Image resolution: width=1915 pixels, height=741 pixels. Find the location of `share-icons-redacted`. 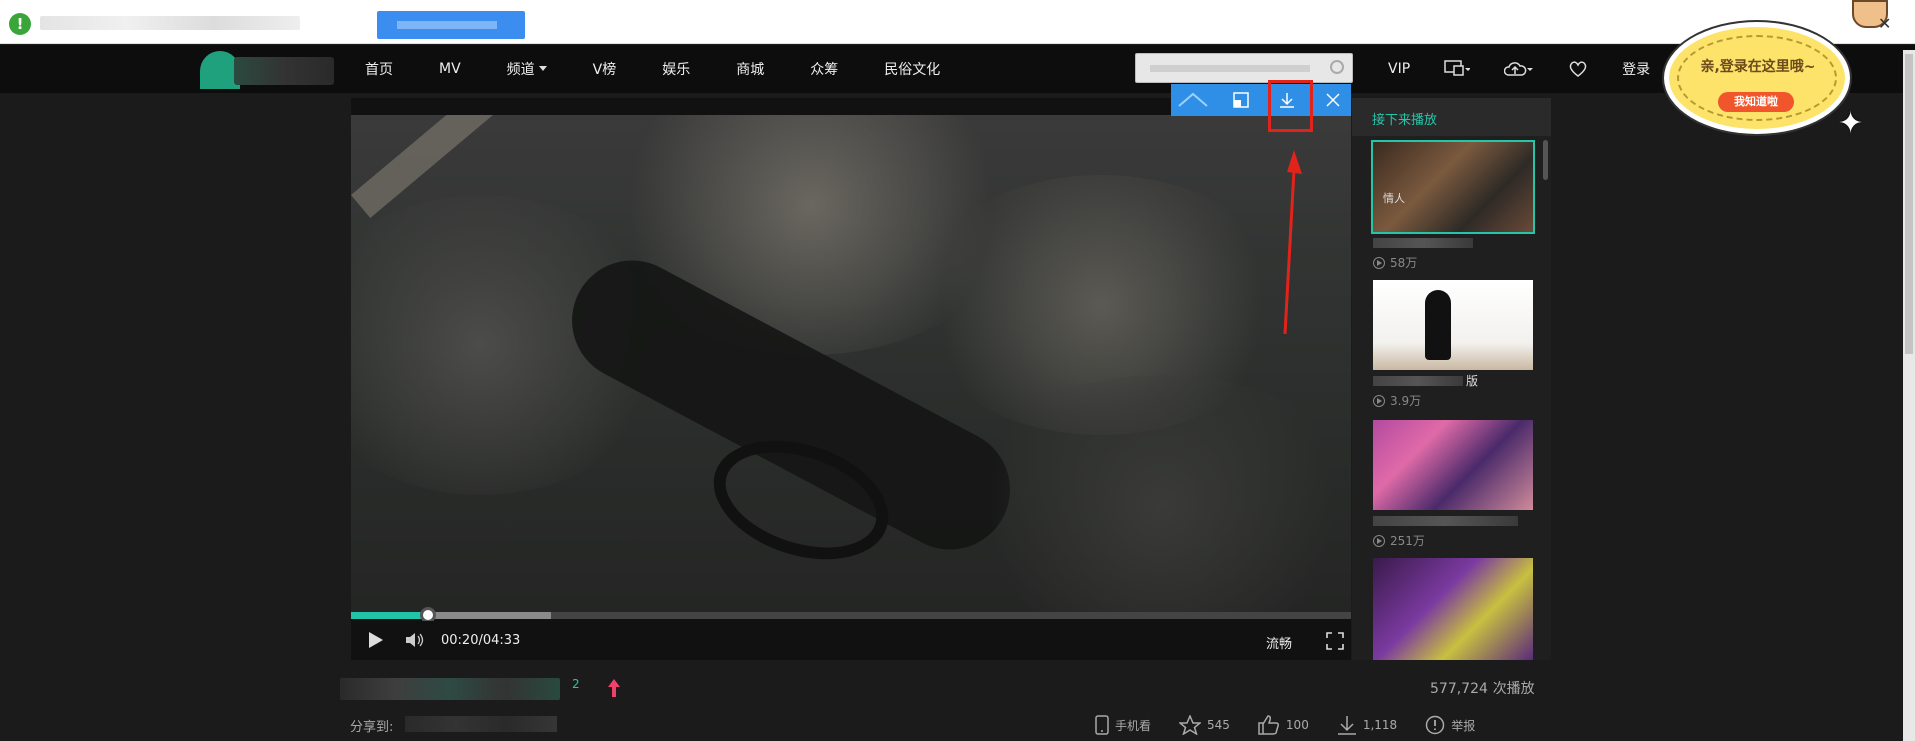

share-icons-redacted is located at coordinates (481, 724).